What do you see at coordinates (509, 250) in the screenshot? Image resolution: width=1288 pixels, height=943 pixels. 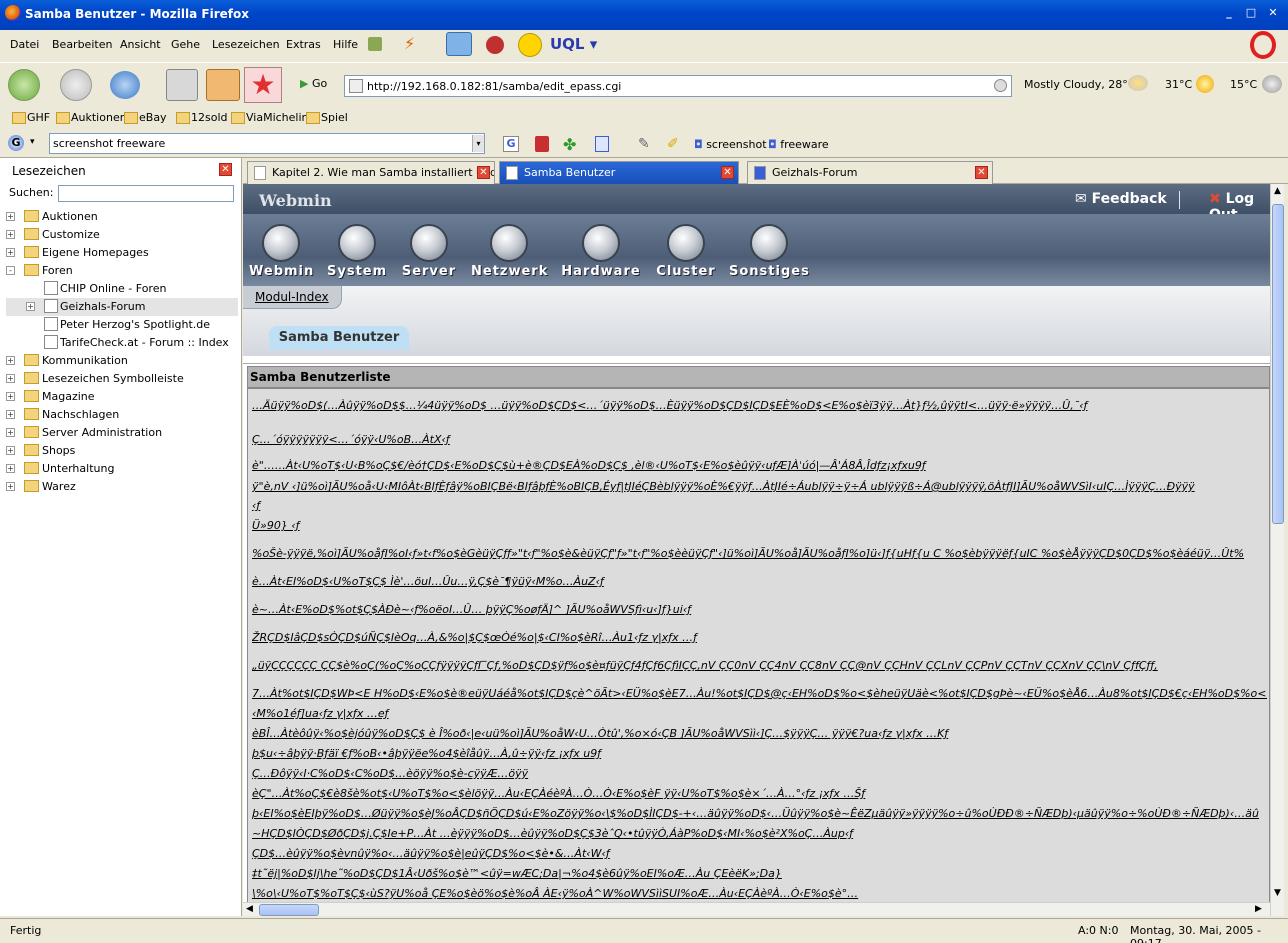 I see `category-netzwerk: Netzwerk` at bounding box center [509, 250].